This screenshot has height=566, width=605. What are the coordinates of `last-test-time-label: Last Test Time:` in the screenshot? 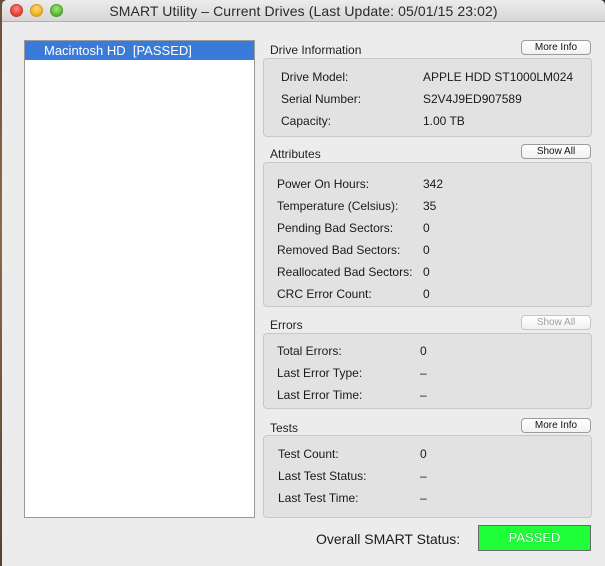 It's located at (318, 498).